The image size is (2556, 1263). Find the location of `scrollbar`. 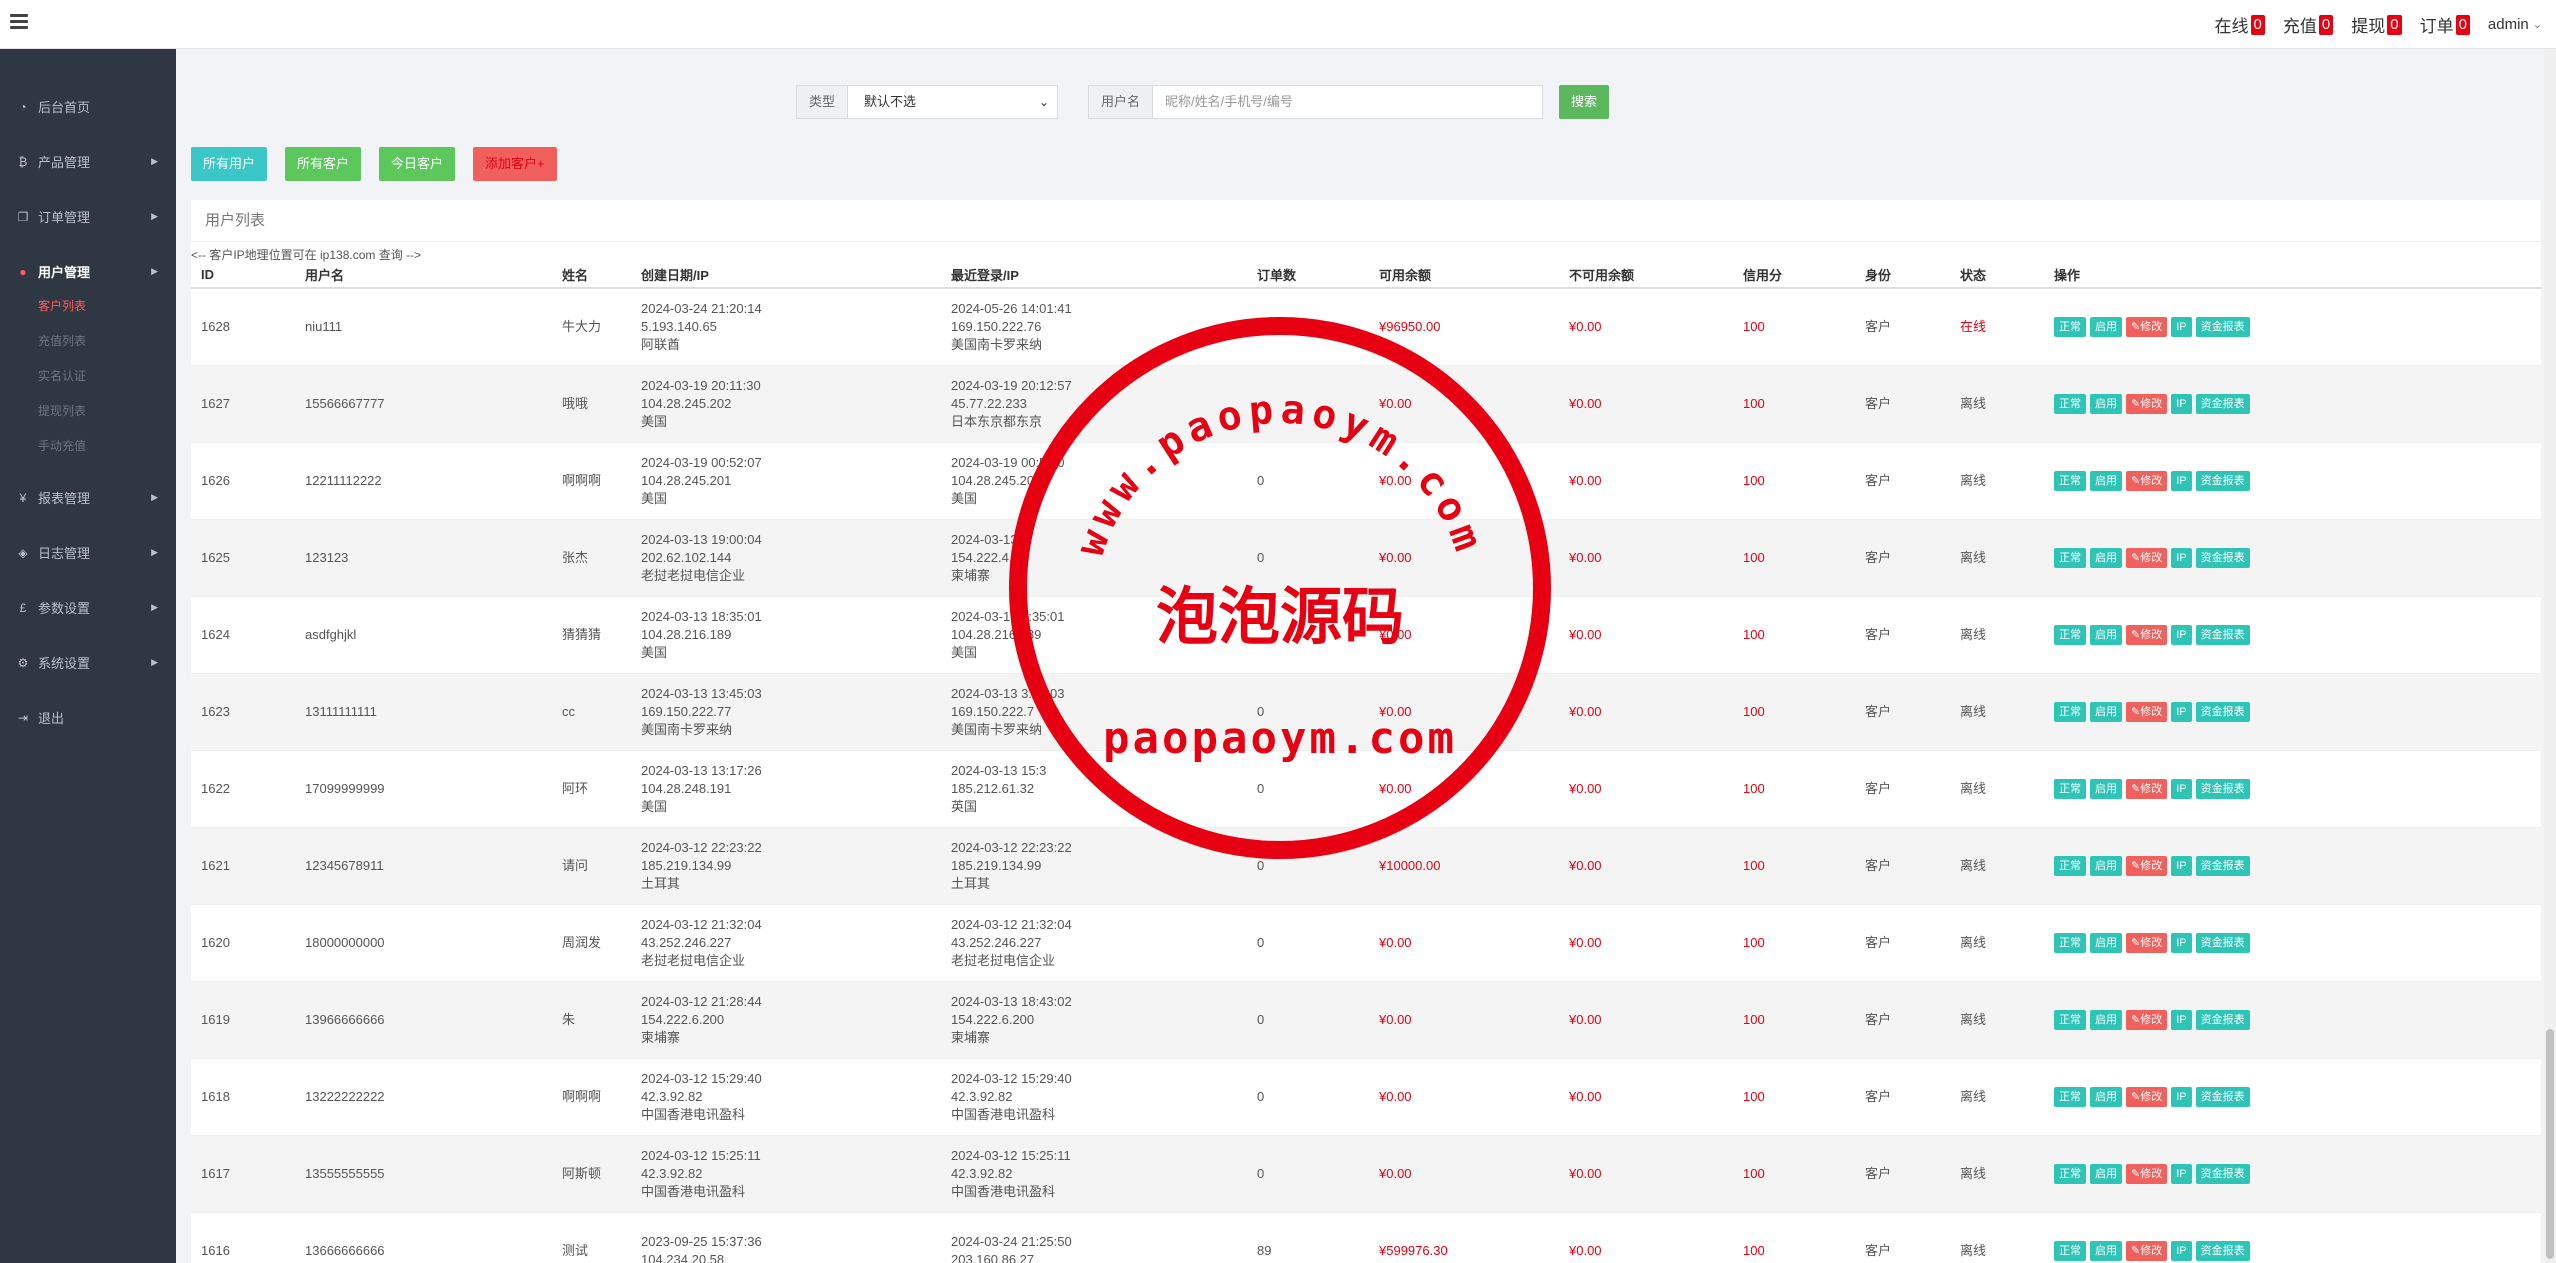

scrollbar is located at coordinates (2550, 656).